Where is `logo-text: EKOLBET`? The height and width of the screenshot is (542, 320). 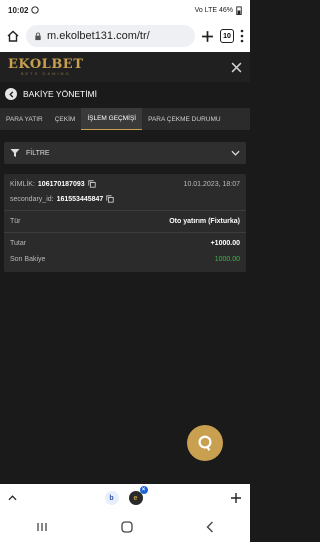
logo-text: EKOLBET is located at coordinates (46, 64).